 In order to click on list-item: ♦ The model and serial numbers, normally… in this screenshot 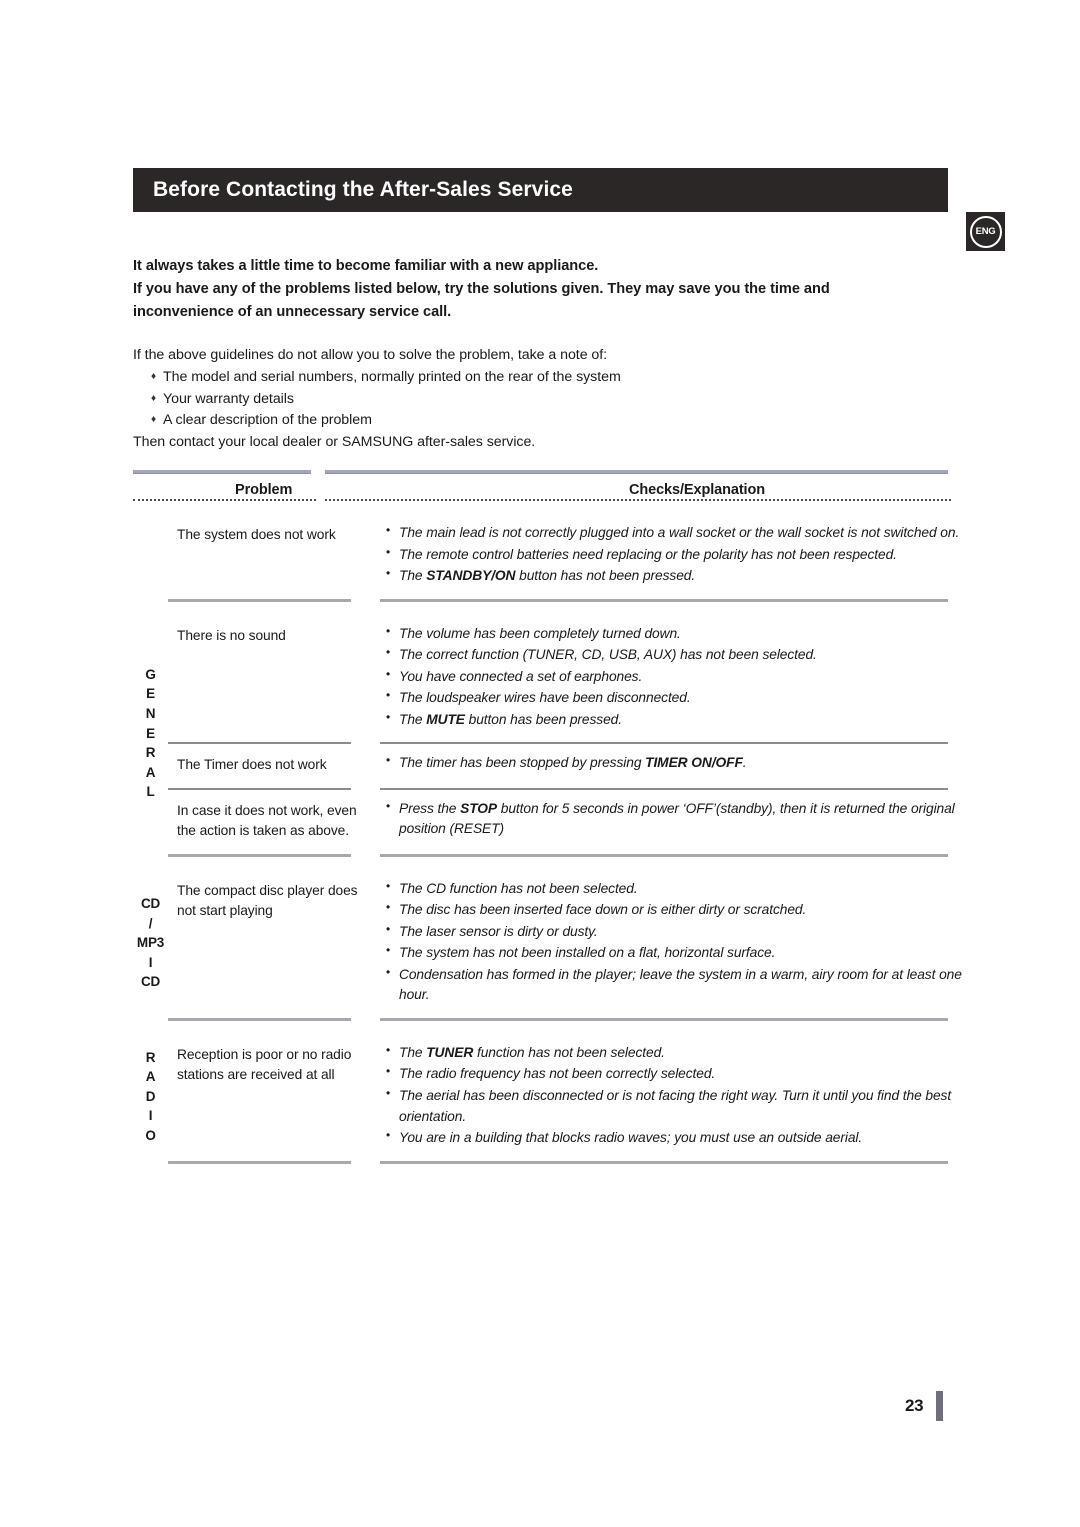, I will do `click(548, 378)`.